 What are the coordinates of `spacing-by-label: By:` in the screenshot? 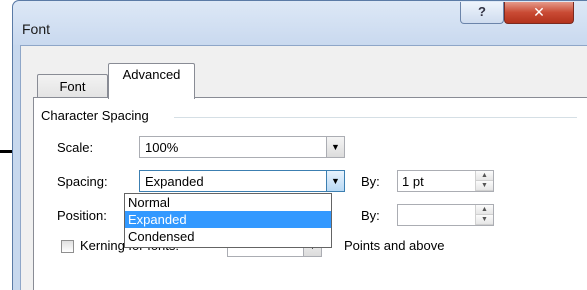 It's located at (370, 181).